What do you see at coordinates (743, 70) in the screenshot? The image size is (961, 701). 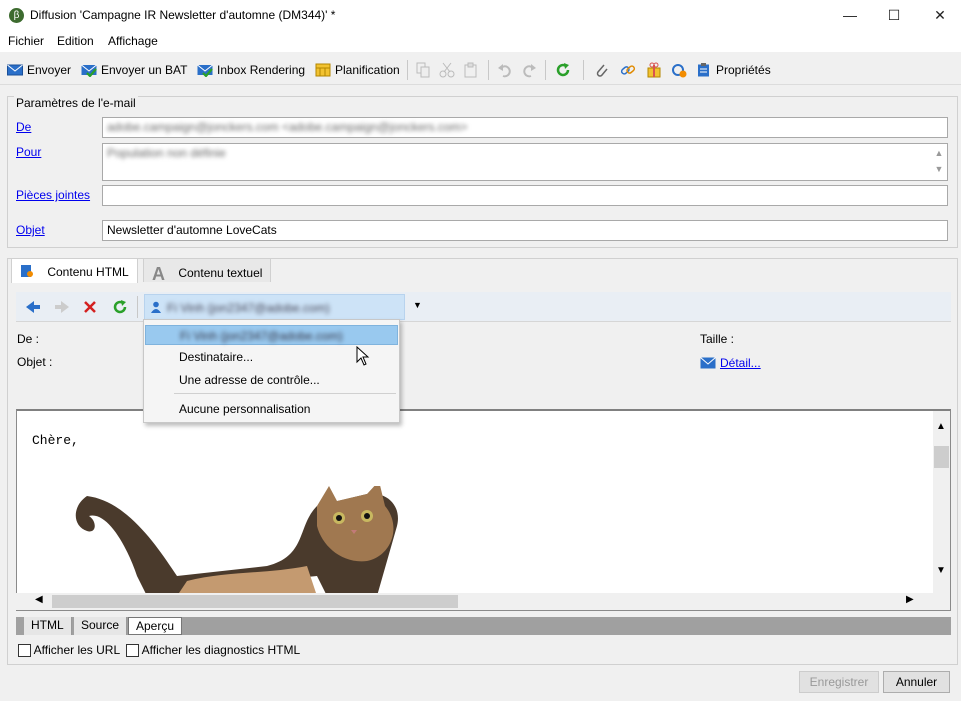 I see `properties-label: Propriétés` at bounding box center [743, 70].